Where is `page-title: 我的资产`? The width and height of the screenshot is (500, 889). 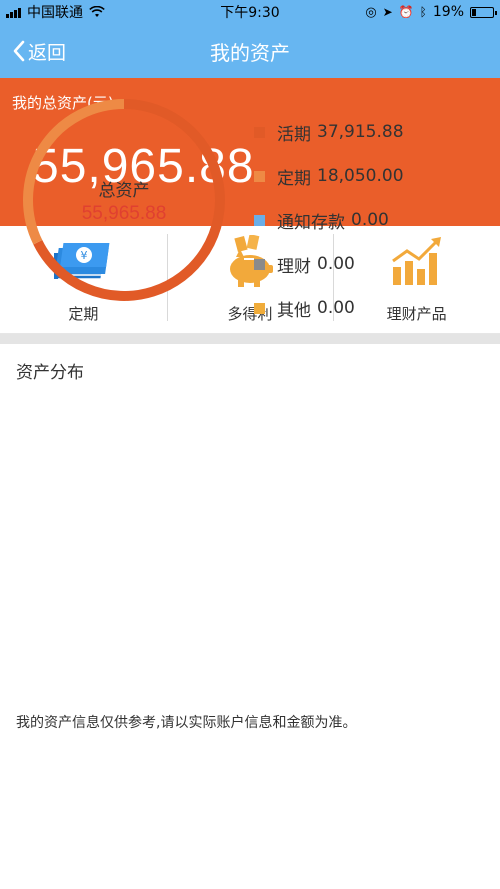 page-title: 我的资产 is located at coordinates (250, 52).